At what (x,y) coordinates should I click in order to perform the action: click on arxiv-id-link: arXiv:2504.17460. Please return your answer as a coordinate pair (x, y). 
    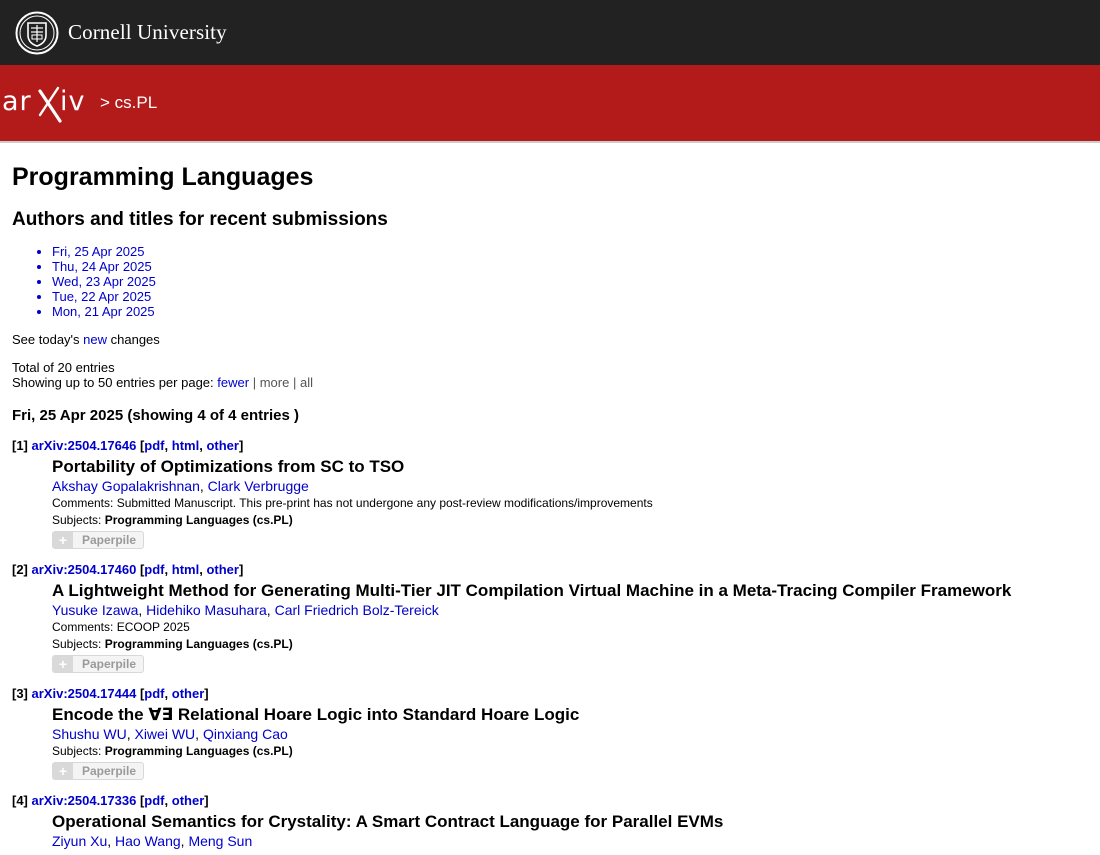
    Looking at the image, I should click on (84, 569).